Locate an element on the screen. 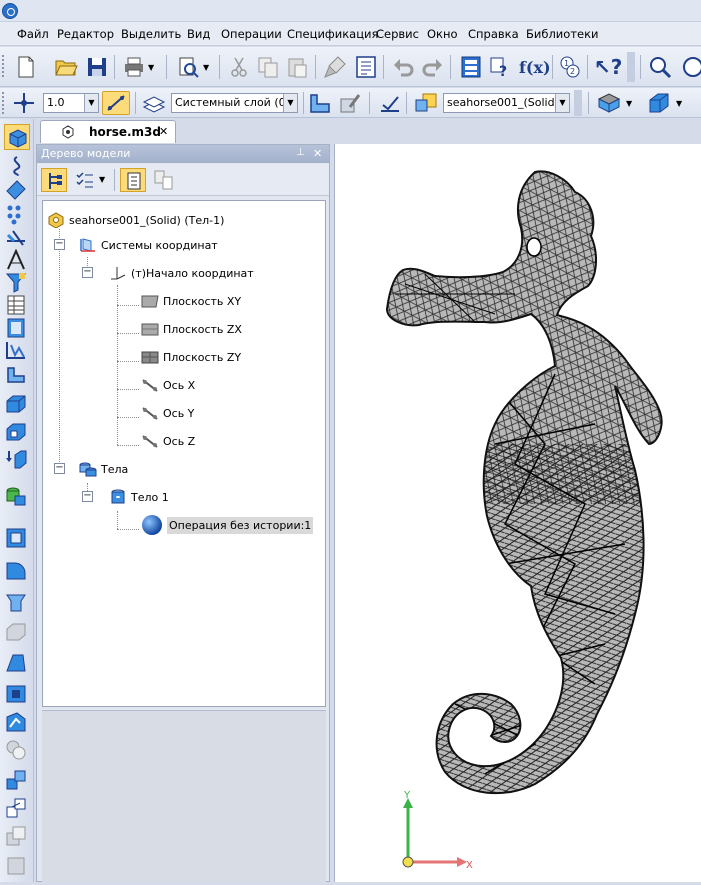  boolean-icon is located at coordinates (16, 750).